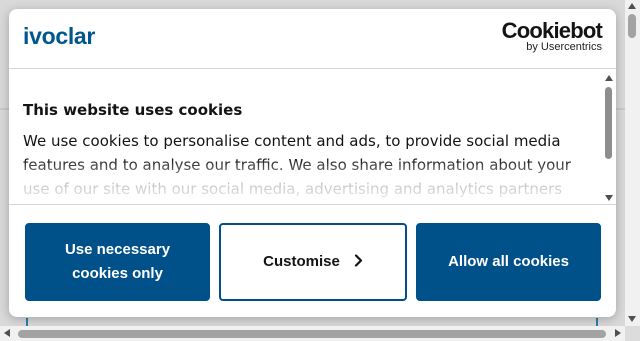 Image resolution: width=640 pixels, height=341 pixels. Describe the element at coordinates (117, 273) in the screenshot. I see `necessary-label-line2: cookies only` at that location.